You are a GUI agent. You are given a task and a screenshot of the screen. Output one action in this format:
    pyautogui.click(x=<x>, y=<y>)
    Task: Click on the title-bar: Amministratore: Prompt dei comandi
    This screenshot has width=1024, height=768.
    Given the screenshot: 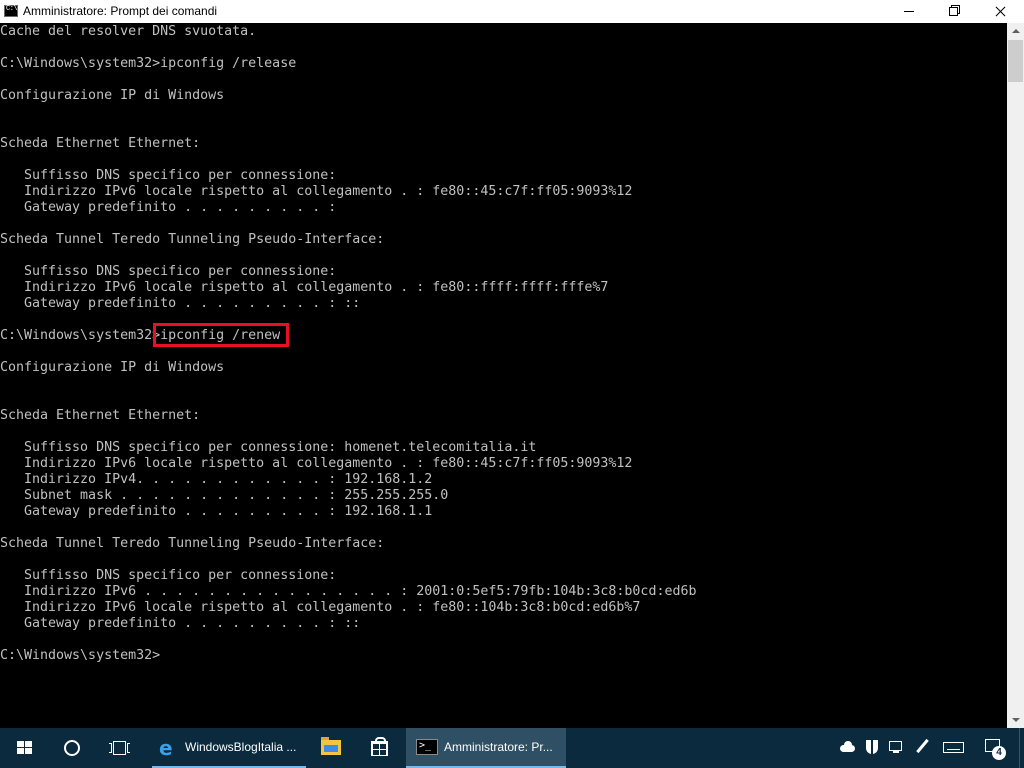 What is the action you would take?
    pyautogui.click(x=512, y=11)
    